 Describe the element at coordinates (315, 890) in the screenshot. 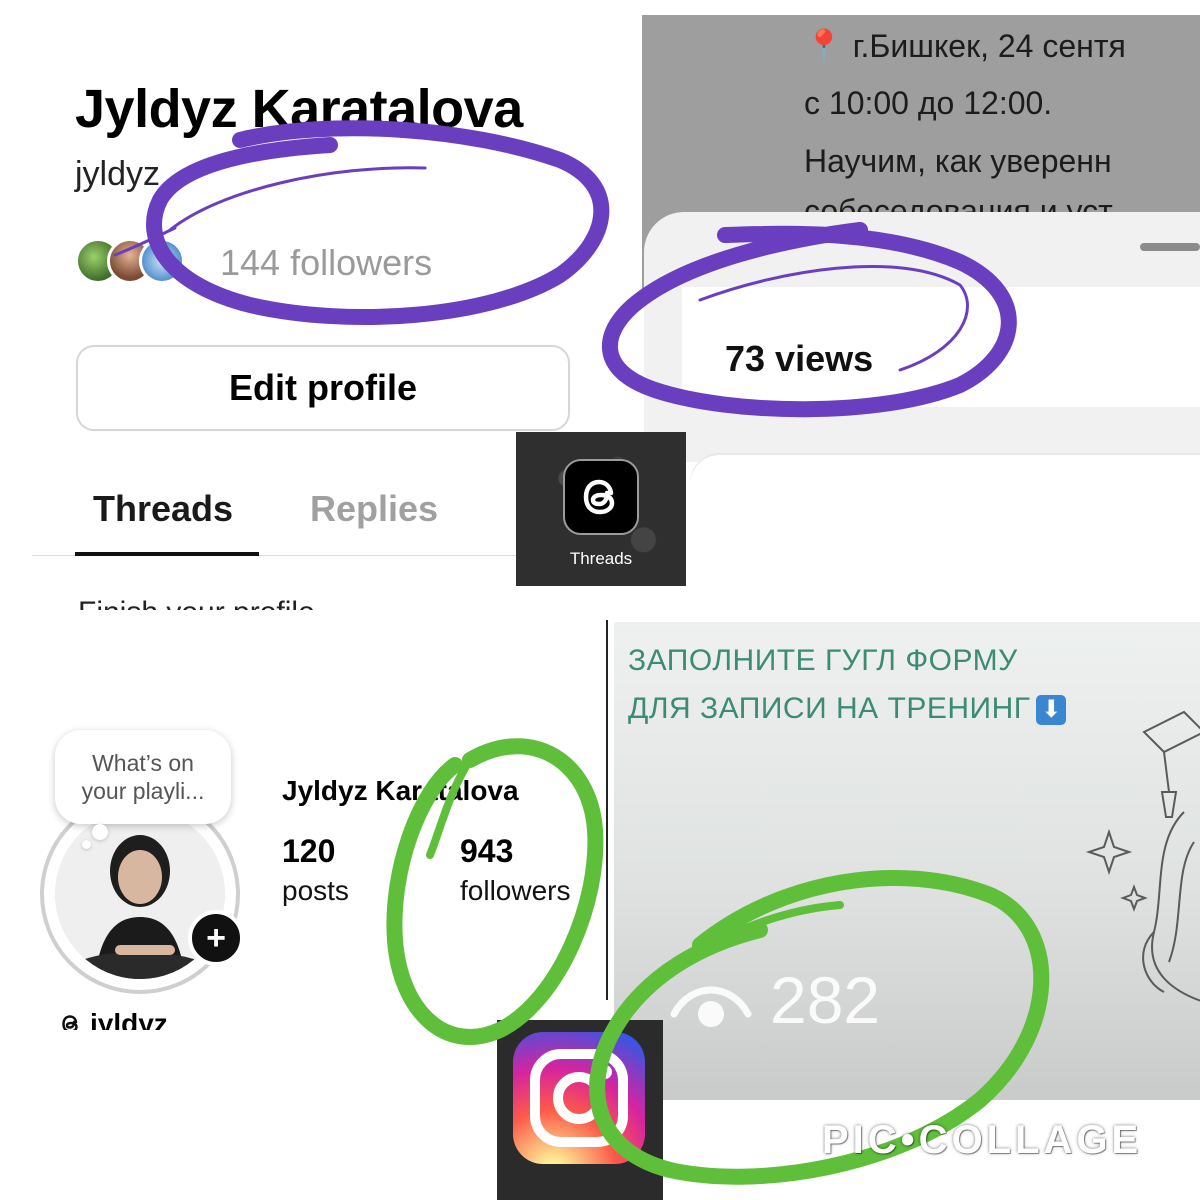

I see `posts-label: posts` at that location.